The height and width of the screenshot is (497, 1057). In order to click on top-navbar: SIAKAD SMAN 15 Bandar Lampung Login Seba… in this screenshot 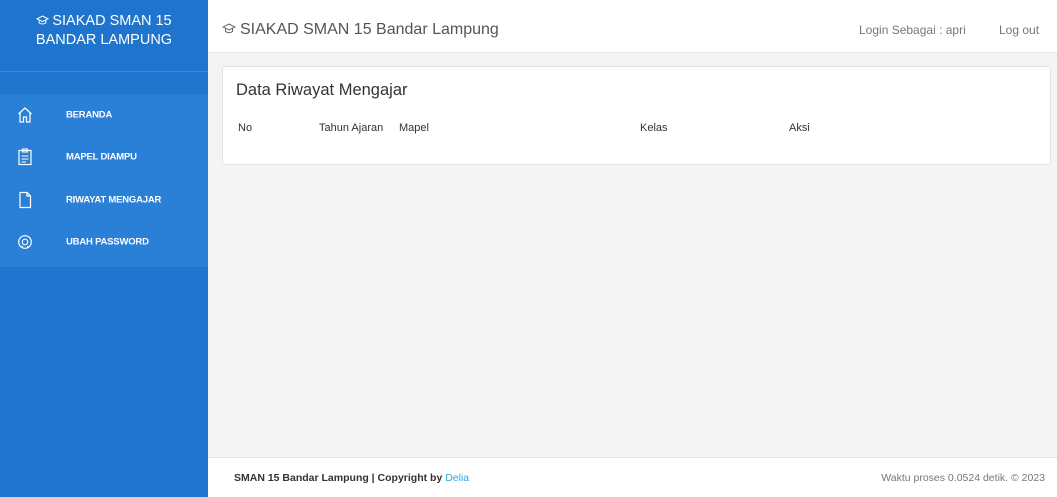, I will do `click(632, 29)`.